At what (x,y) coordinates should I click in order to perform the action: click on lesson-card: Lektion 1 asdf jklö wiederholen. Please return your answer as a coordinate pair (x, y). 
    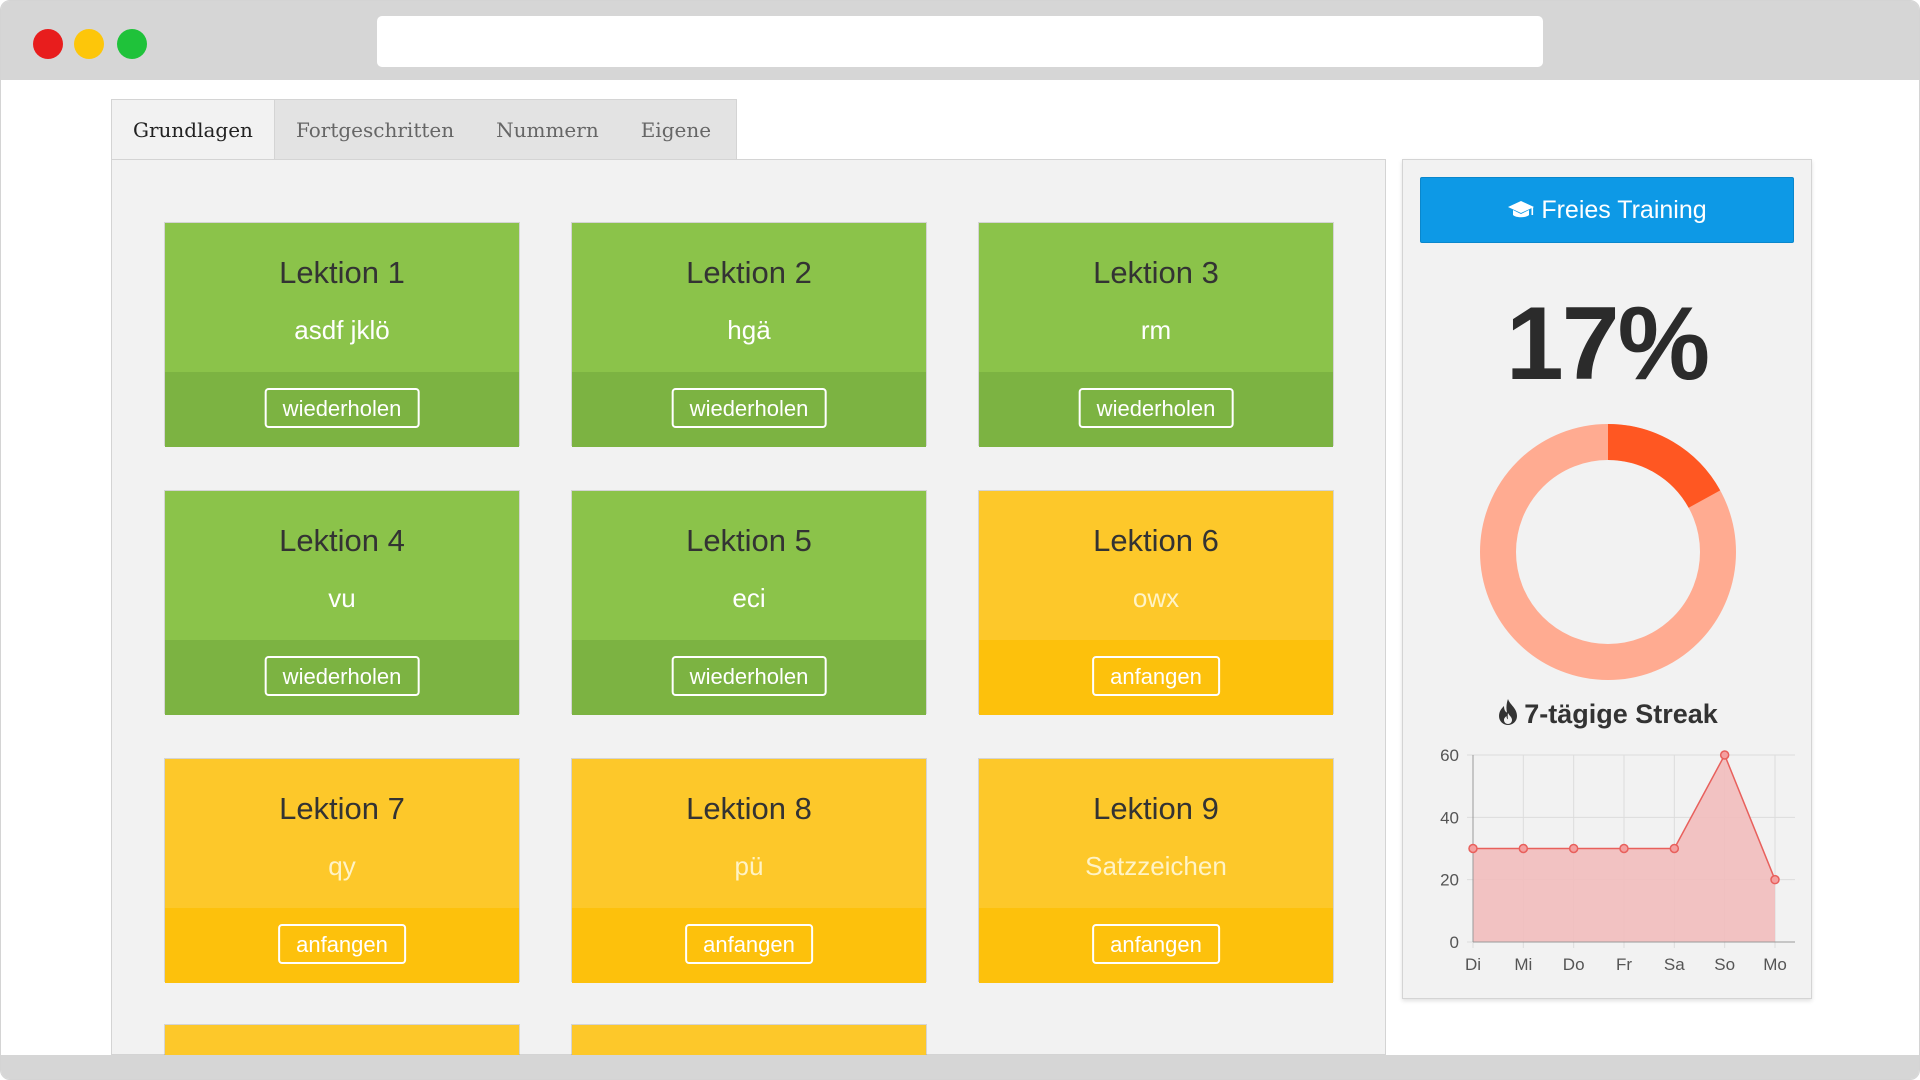
    Looking at the image, I should click on (342, 334).